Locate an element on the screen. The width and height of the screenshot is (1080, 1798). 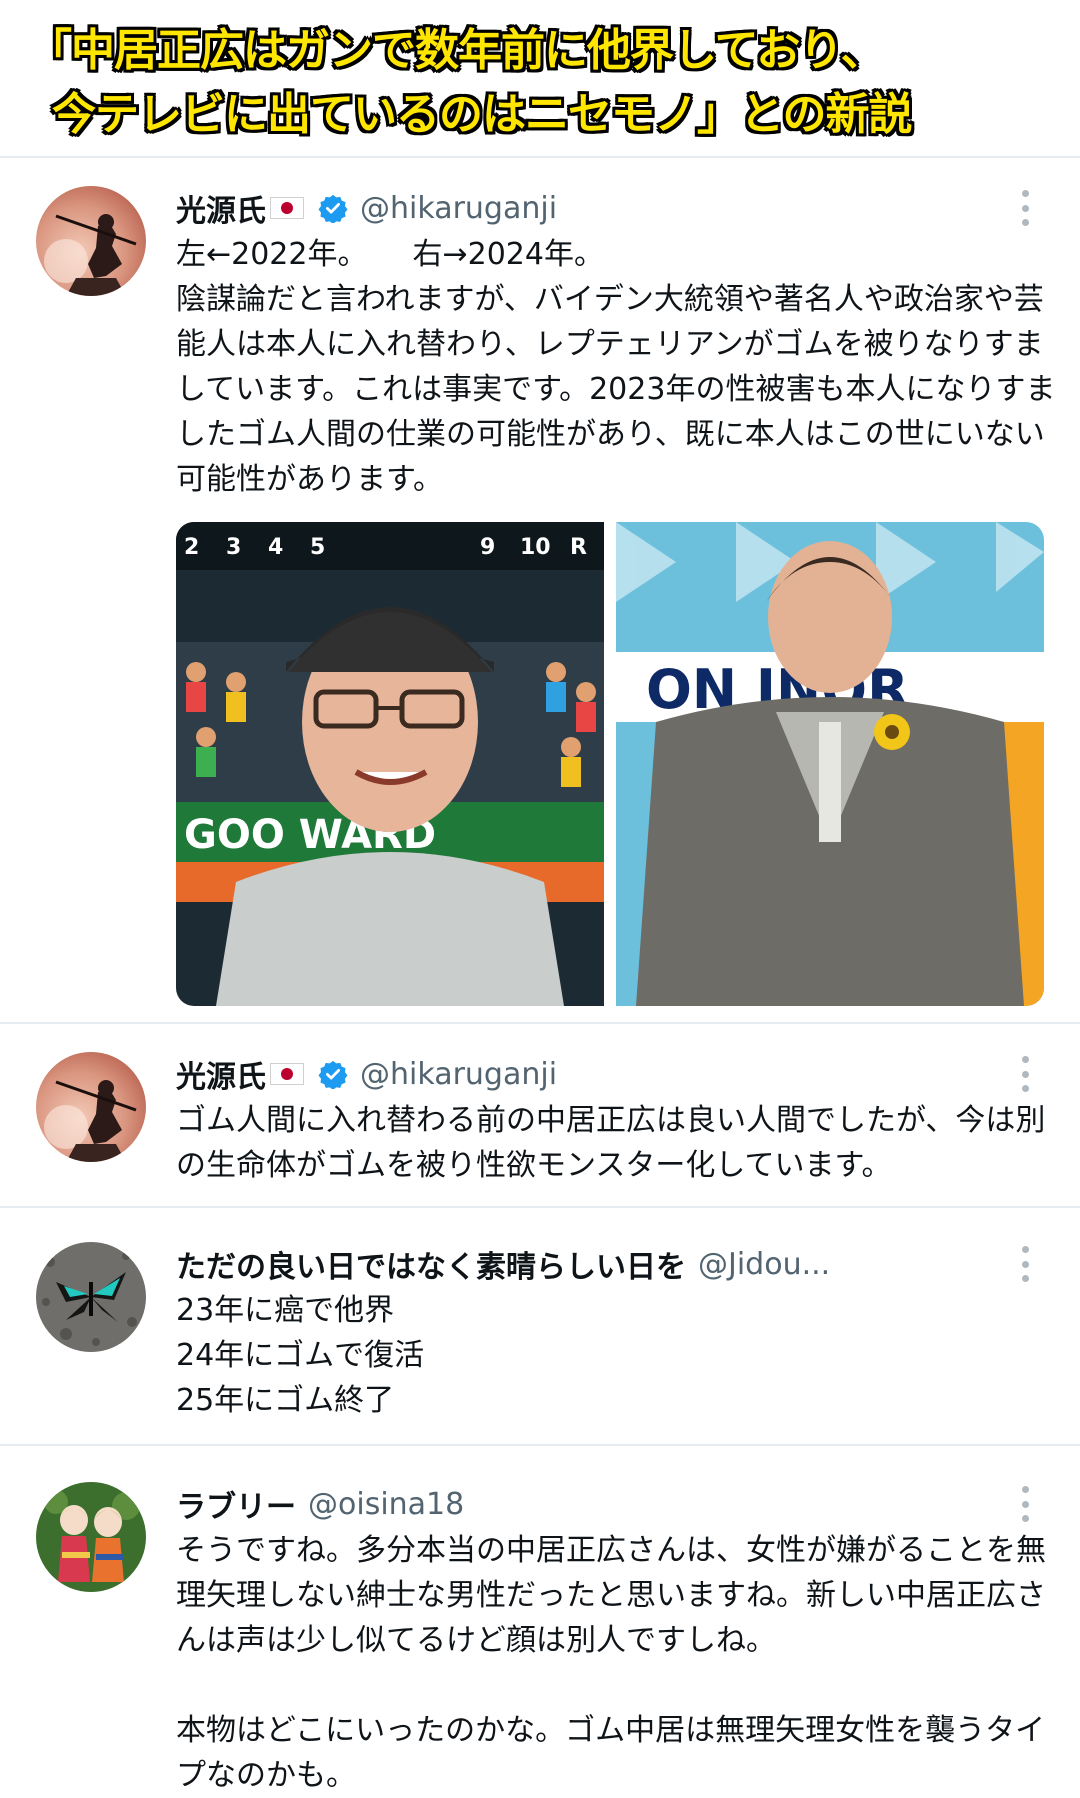
tweet-text: 23年に癌で他界 24年にゴムで復活 25年にゴム終了 is located at coordinates (300, 1355).